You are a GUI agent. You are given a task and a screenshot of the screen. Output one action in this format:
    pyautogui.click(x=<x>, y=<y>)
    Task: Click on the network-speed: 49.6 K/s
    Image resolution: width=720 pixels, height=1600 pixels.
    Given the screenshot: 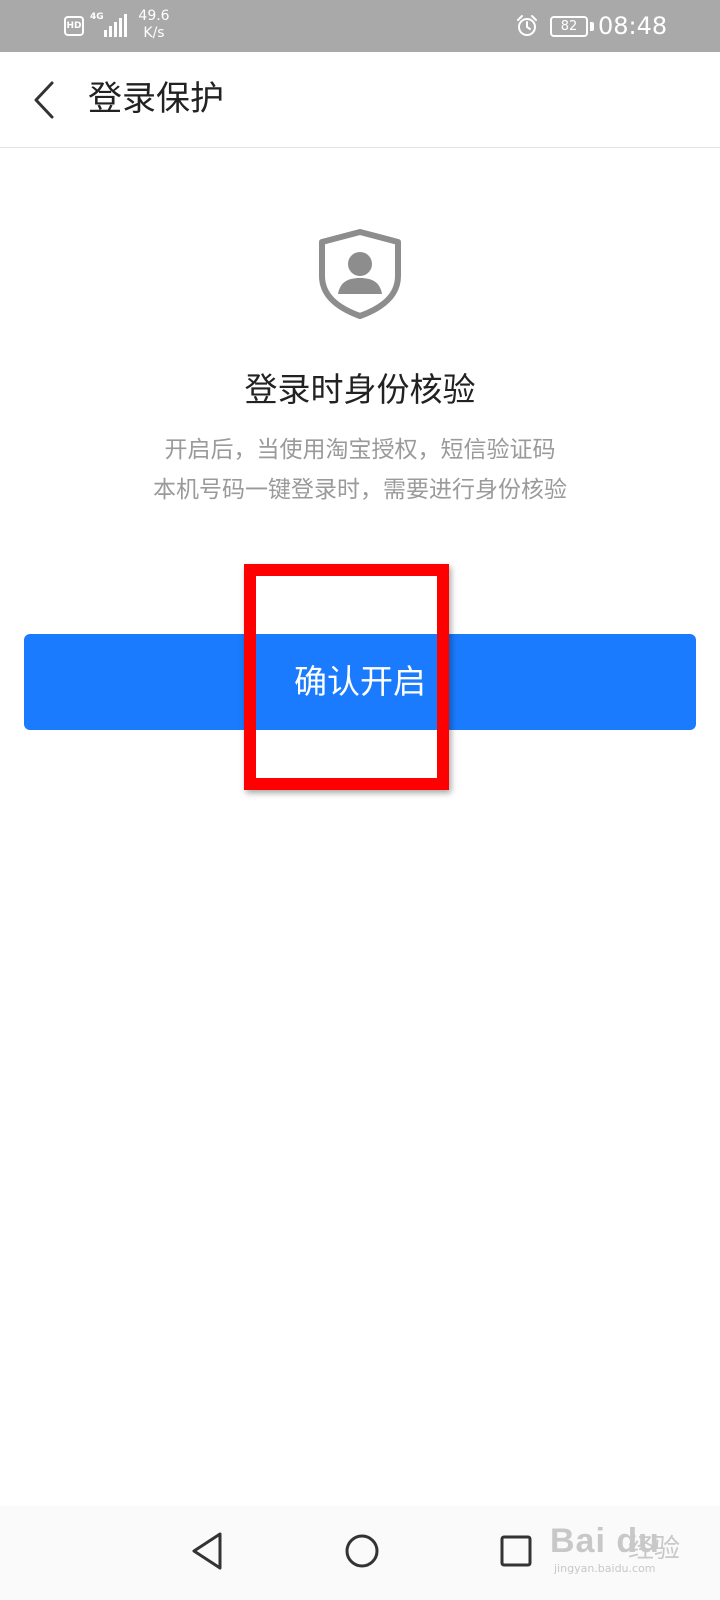 What is the action you would take?
    pyautogui.click(x=154, y=25)
    